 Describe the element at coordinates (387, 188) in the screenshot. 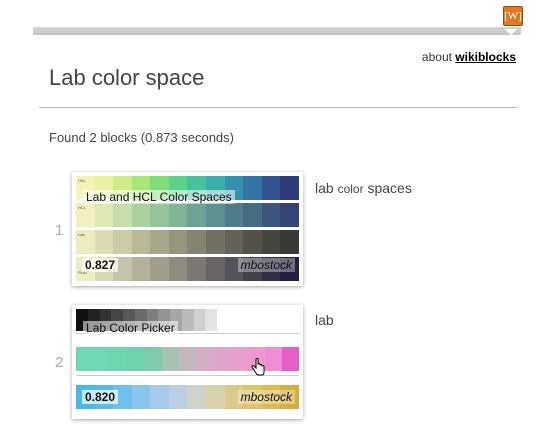

I see `result-title-part: spaces` at that location.